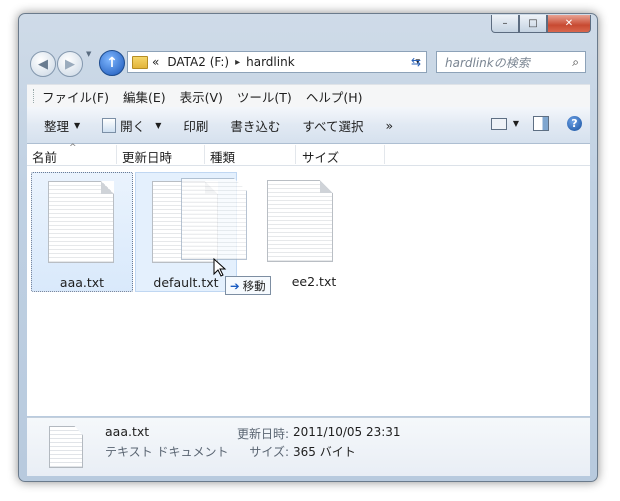  What do you see at coordinates (487, 62) in the screenshot?
I see `search-placeholder: hardlinkの検索` at bounding box center [487, 62].